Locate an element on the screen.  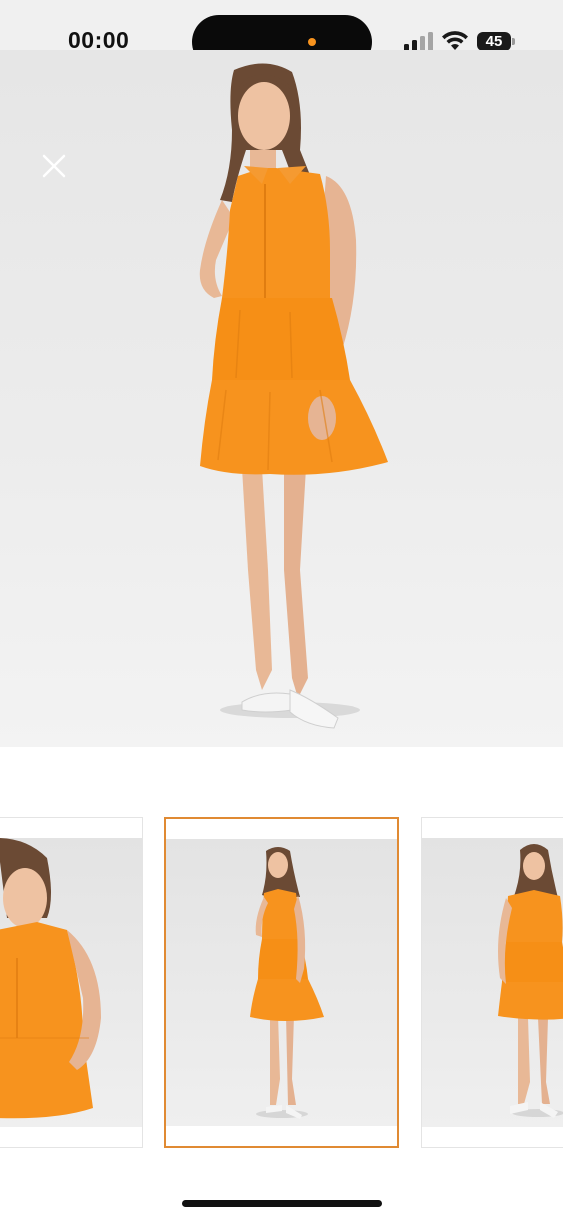
battery-icon: 45 is located at coordinates (496, 42).